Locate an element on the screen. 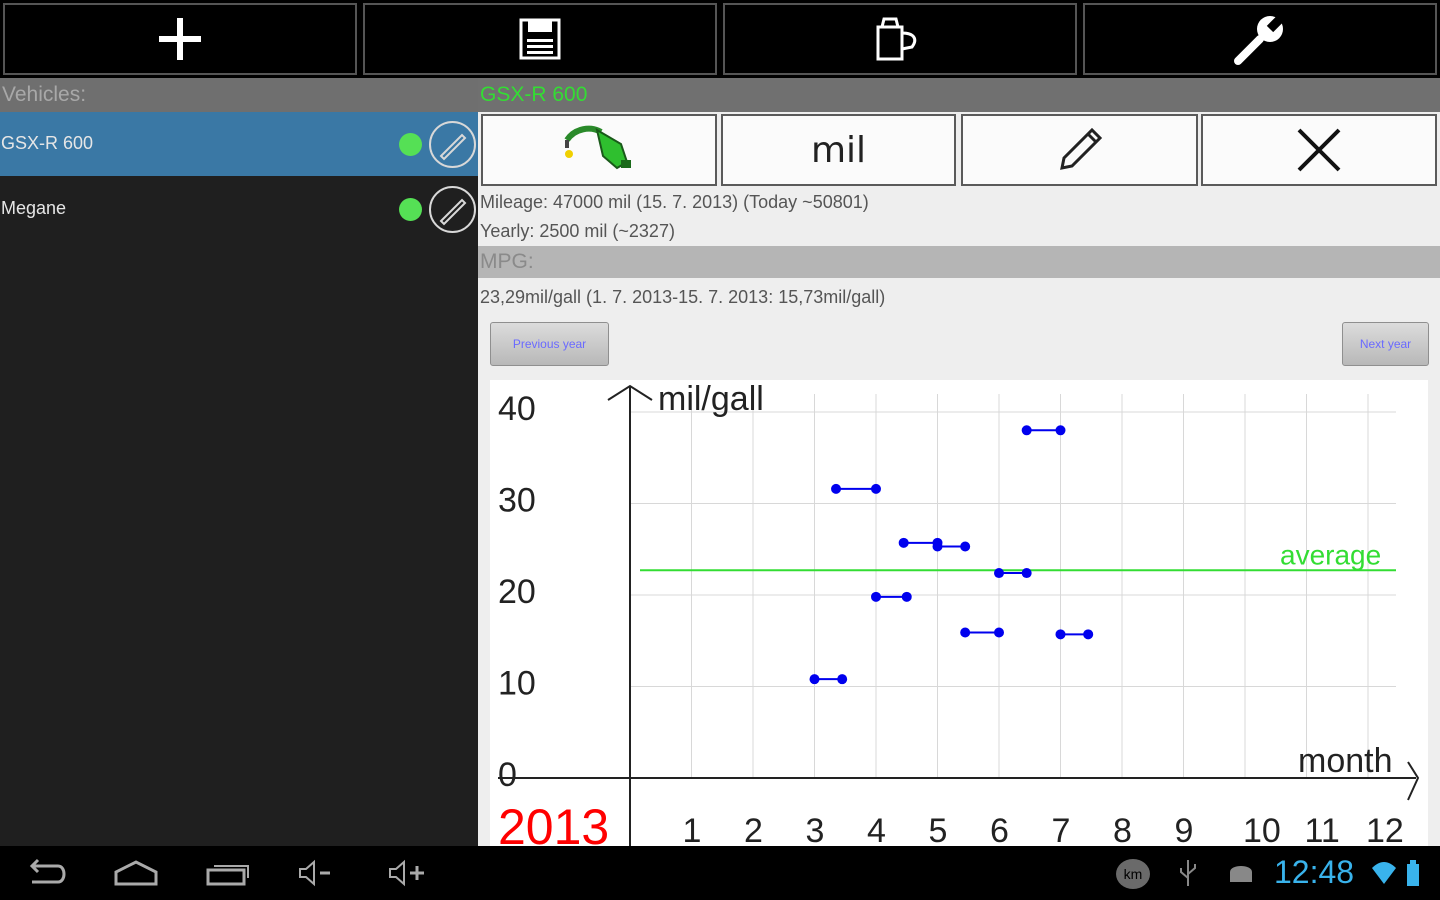 The width and height of the screenshot is (1440, 900). mpg-header: MPG: is located at coordinates (959, 262).